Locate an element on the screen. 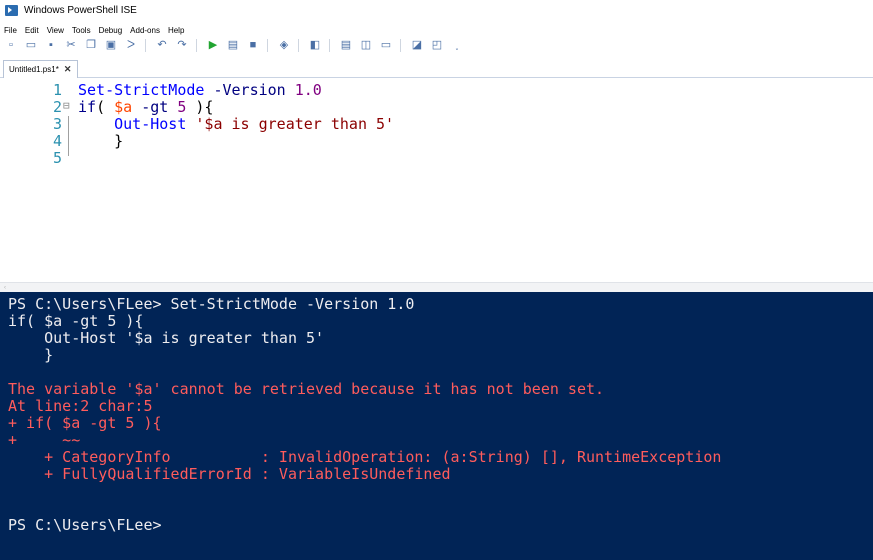  show-addon-icon: ◰ is located at coordinates (437, 45).